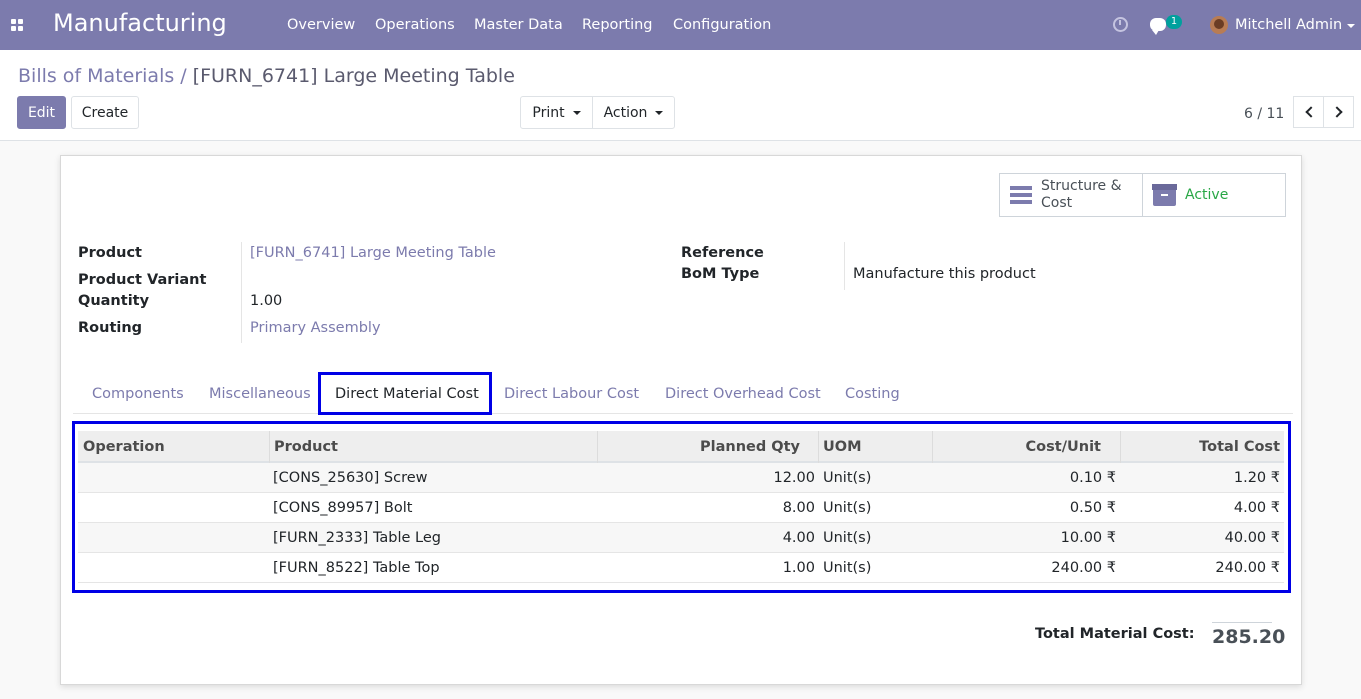 The height and width of the screenshot is (699, 1361). I want to click on active-toggle-button: Active, so click(1213, 195).